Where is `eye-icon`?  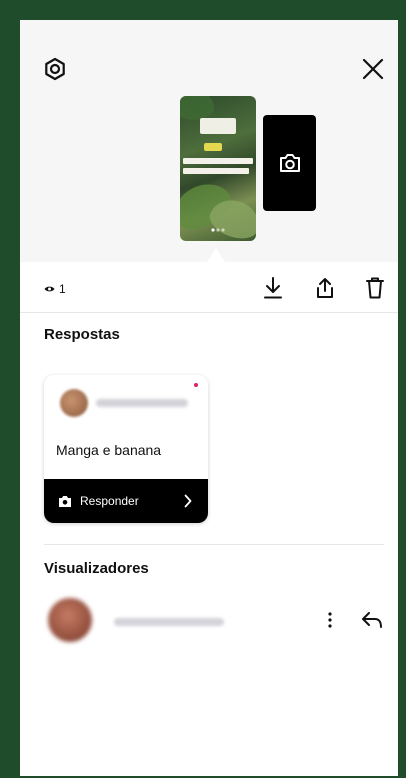
eye-icon is located at coordinates (49, 289).